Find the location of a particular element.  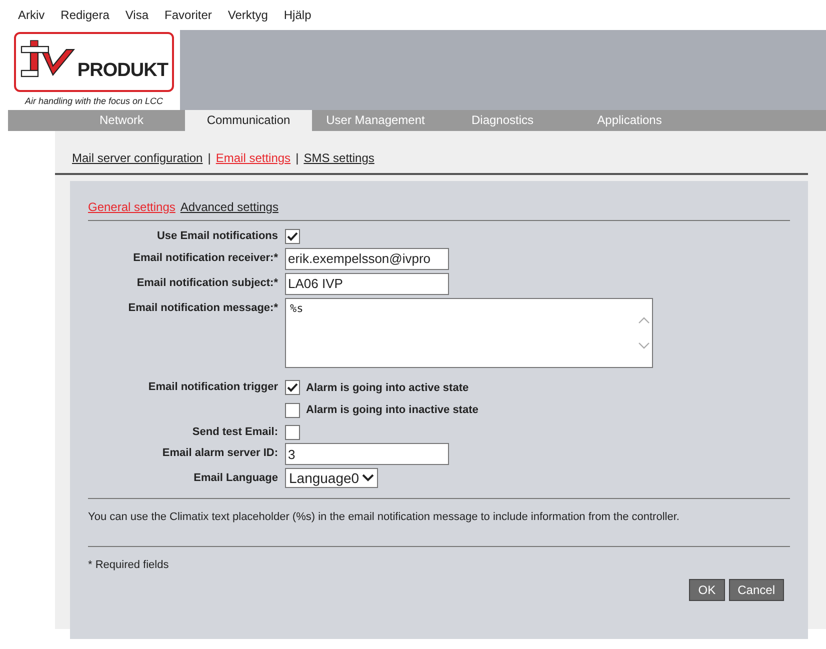

field-label: Email notification message:* is located at coordinates (202, 308).